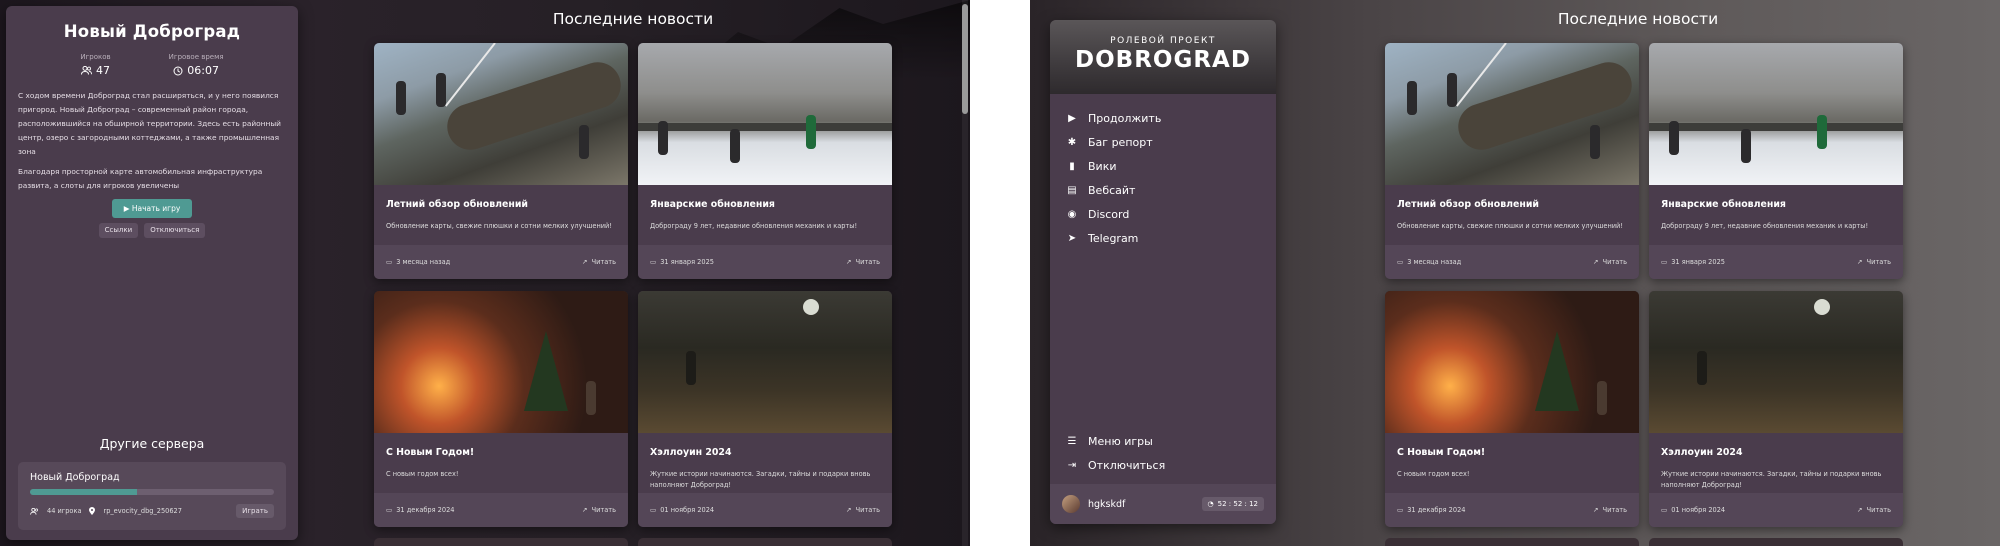 This screenshot has width=2000, height=546. Describe the element at coordinates (1693, 510) in the screenshot. I see `news-date-group: ▭ 01 ноября 2024` at that location.